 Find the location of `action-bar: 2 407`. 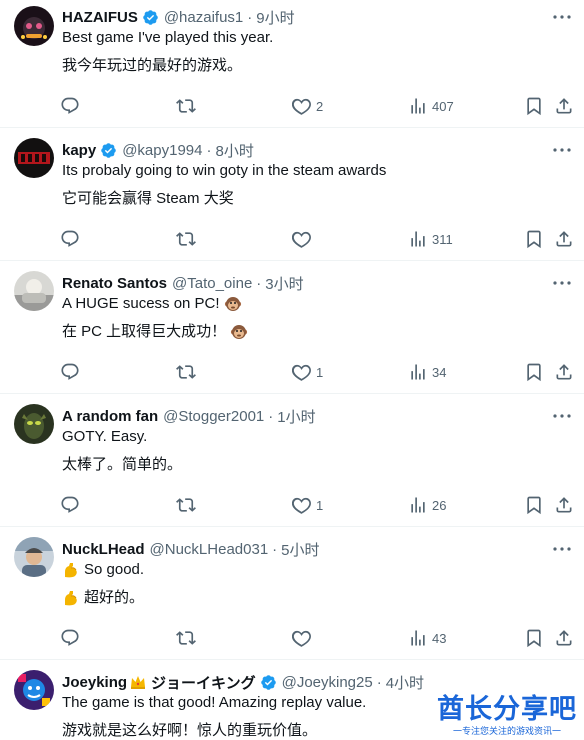

action-bar: 2 407 is located at coordinates (292, 106).